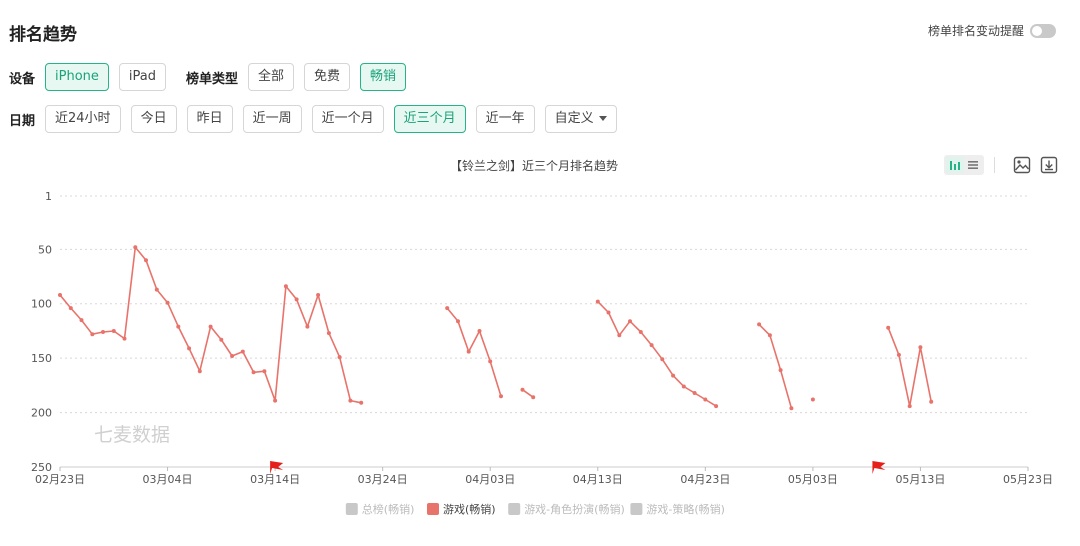 This screenshot has height=546, width=1080. I want to click on device-iphone-button: iPhone, so click(77, 77).